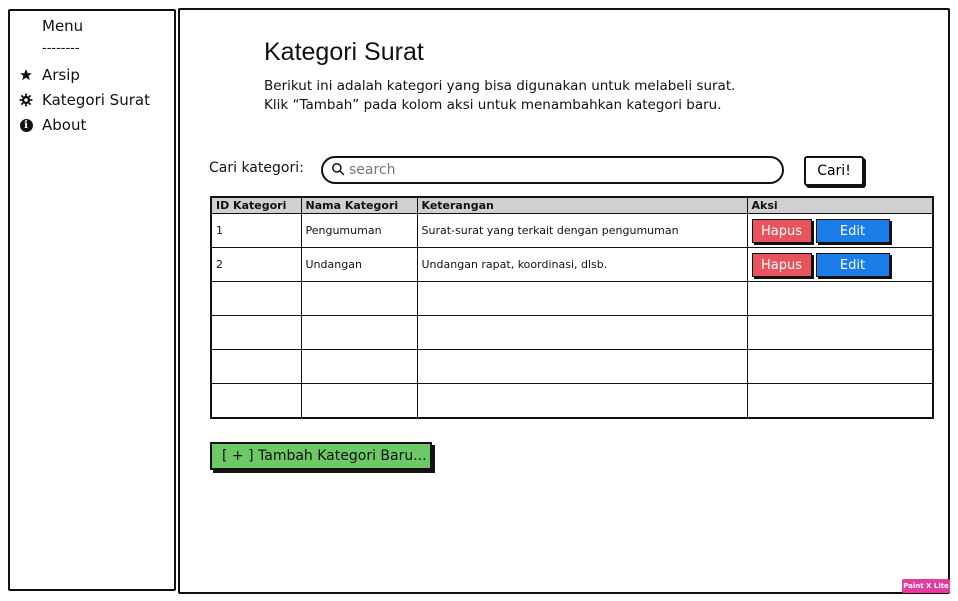 This screenshot has height=601, width=958. What do you see at coordinates (63, 26) in the screenshot?
I see `menu-title: Menu` at bounding box center [63, 26].